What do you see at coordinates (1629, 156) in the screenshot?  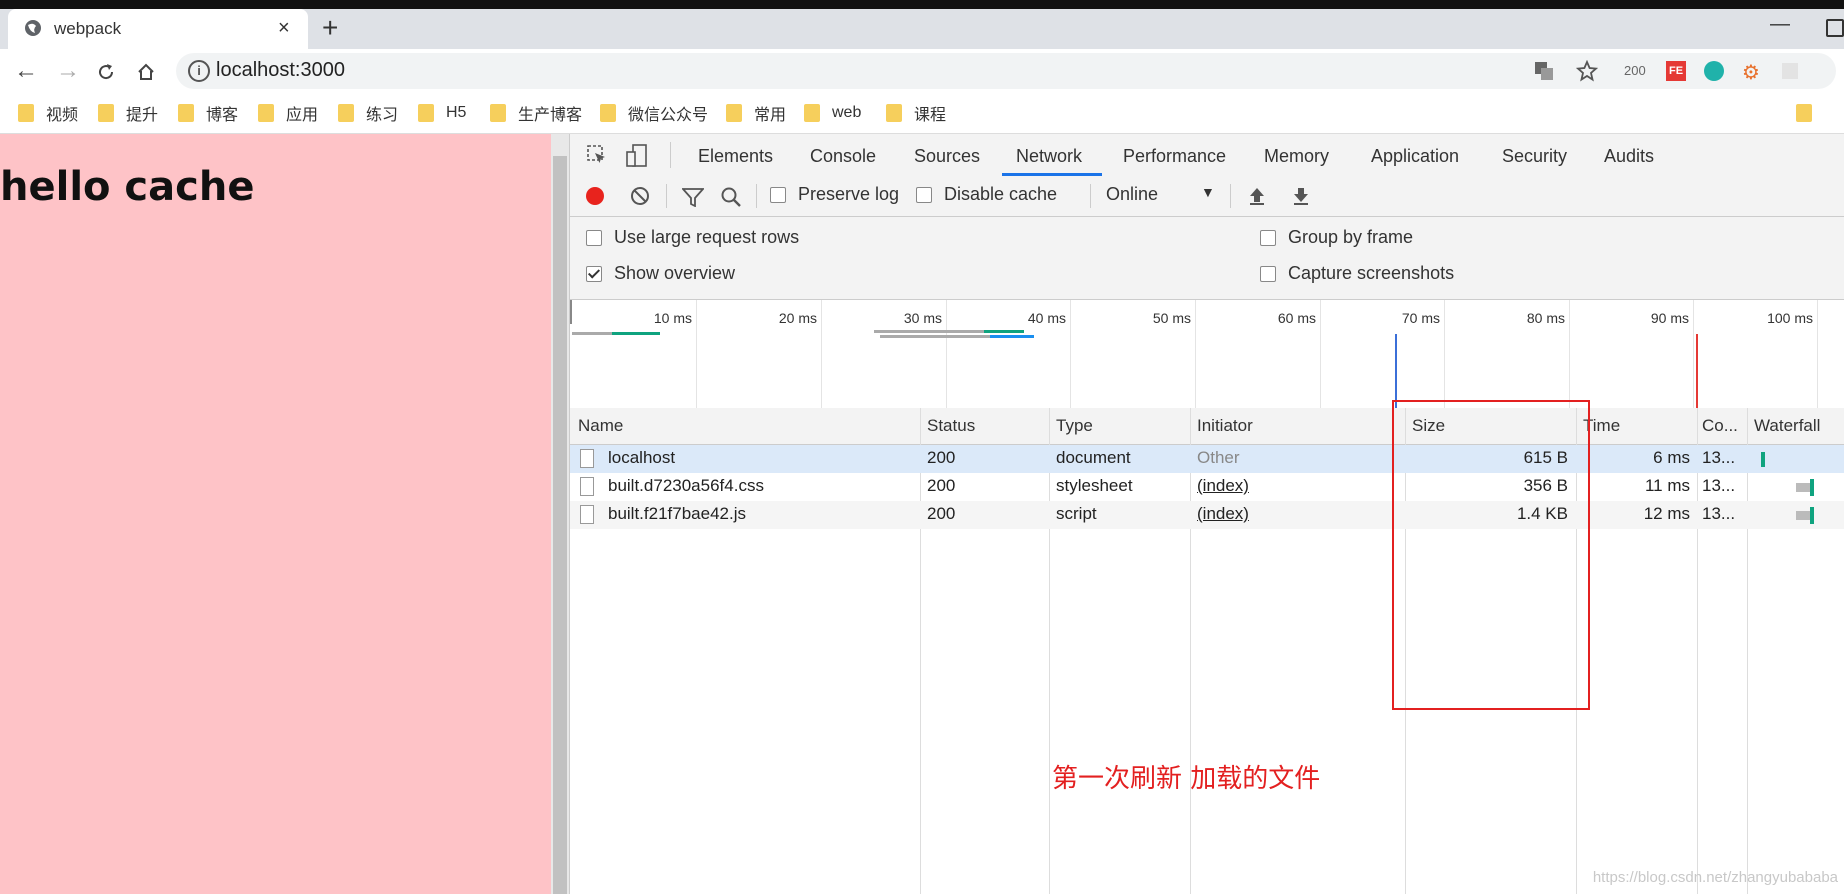 I see `tab-audits: Audits` at bounding box center [1629, 156].